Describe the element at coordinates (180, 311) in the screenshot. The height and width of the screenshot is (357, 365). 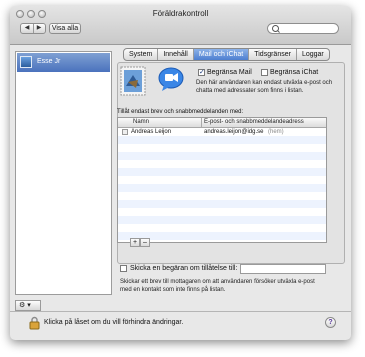
I see `footer-divider` at that location.